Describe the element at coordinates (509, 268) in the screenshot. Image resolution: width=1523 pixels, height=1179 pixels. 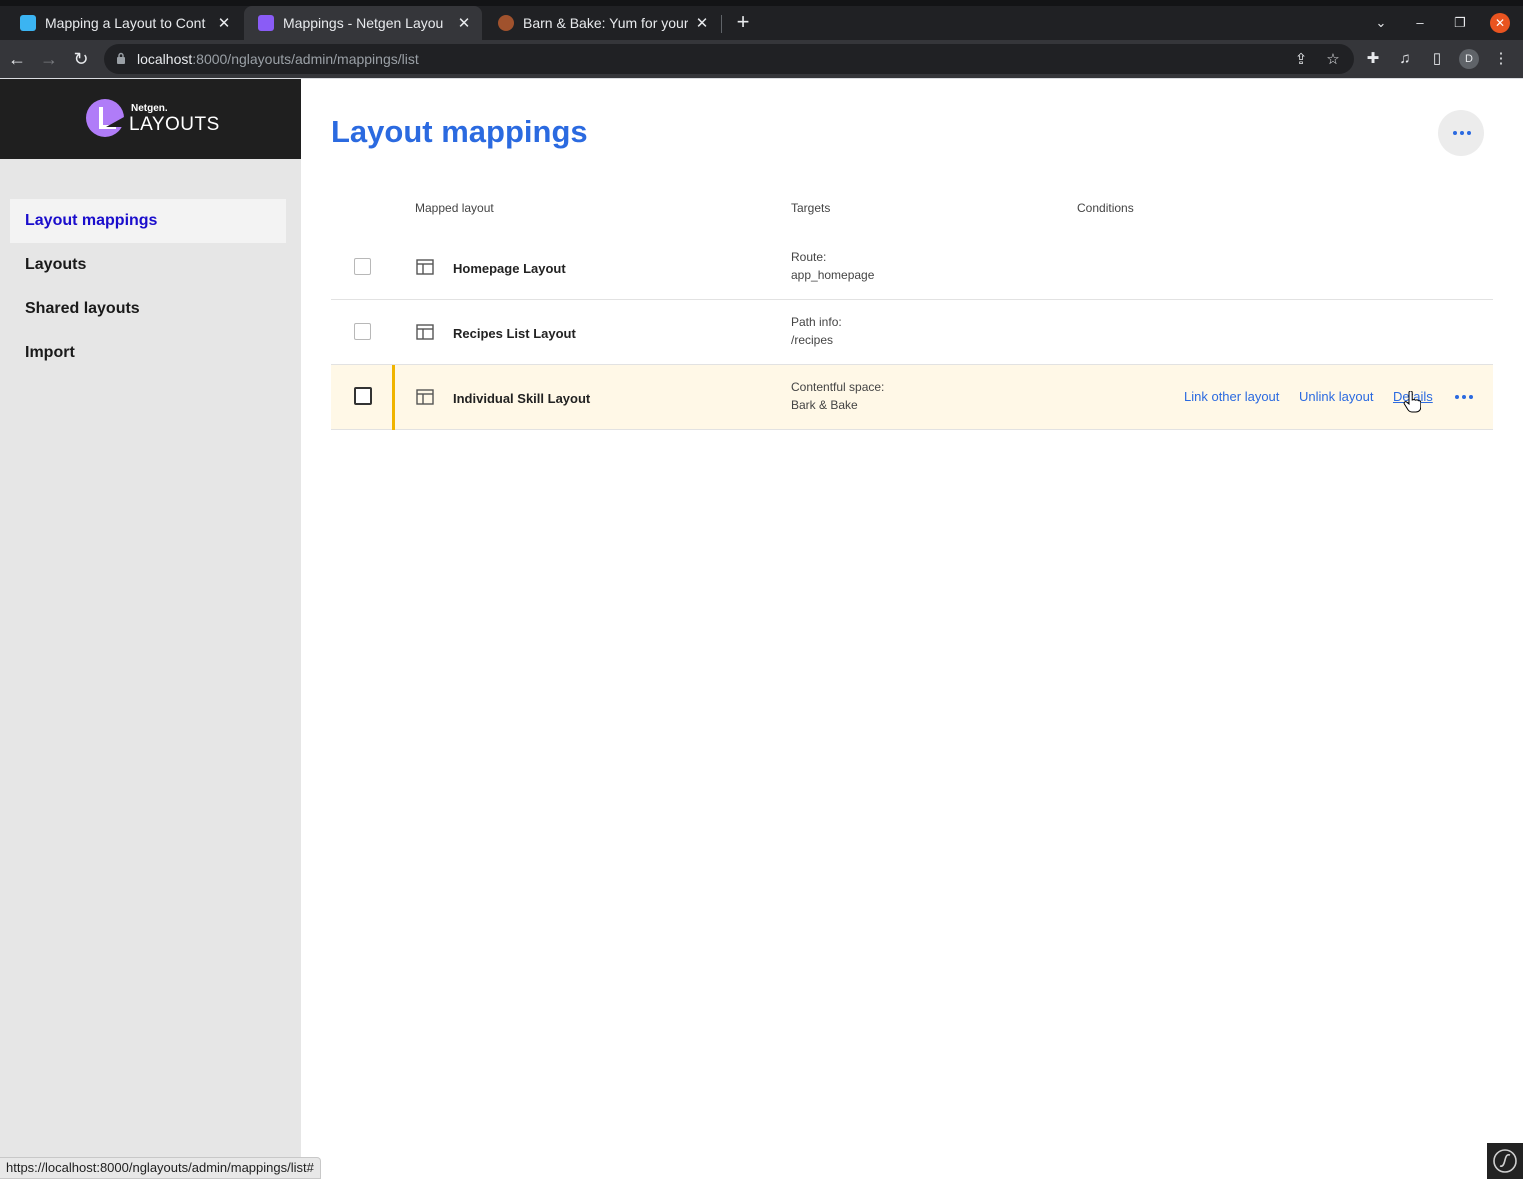
I see `layout-name: Homepage Layout` at that location.